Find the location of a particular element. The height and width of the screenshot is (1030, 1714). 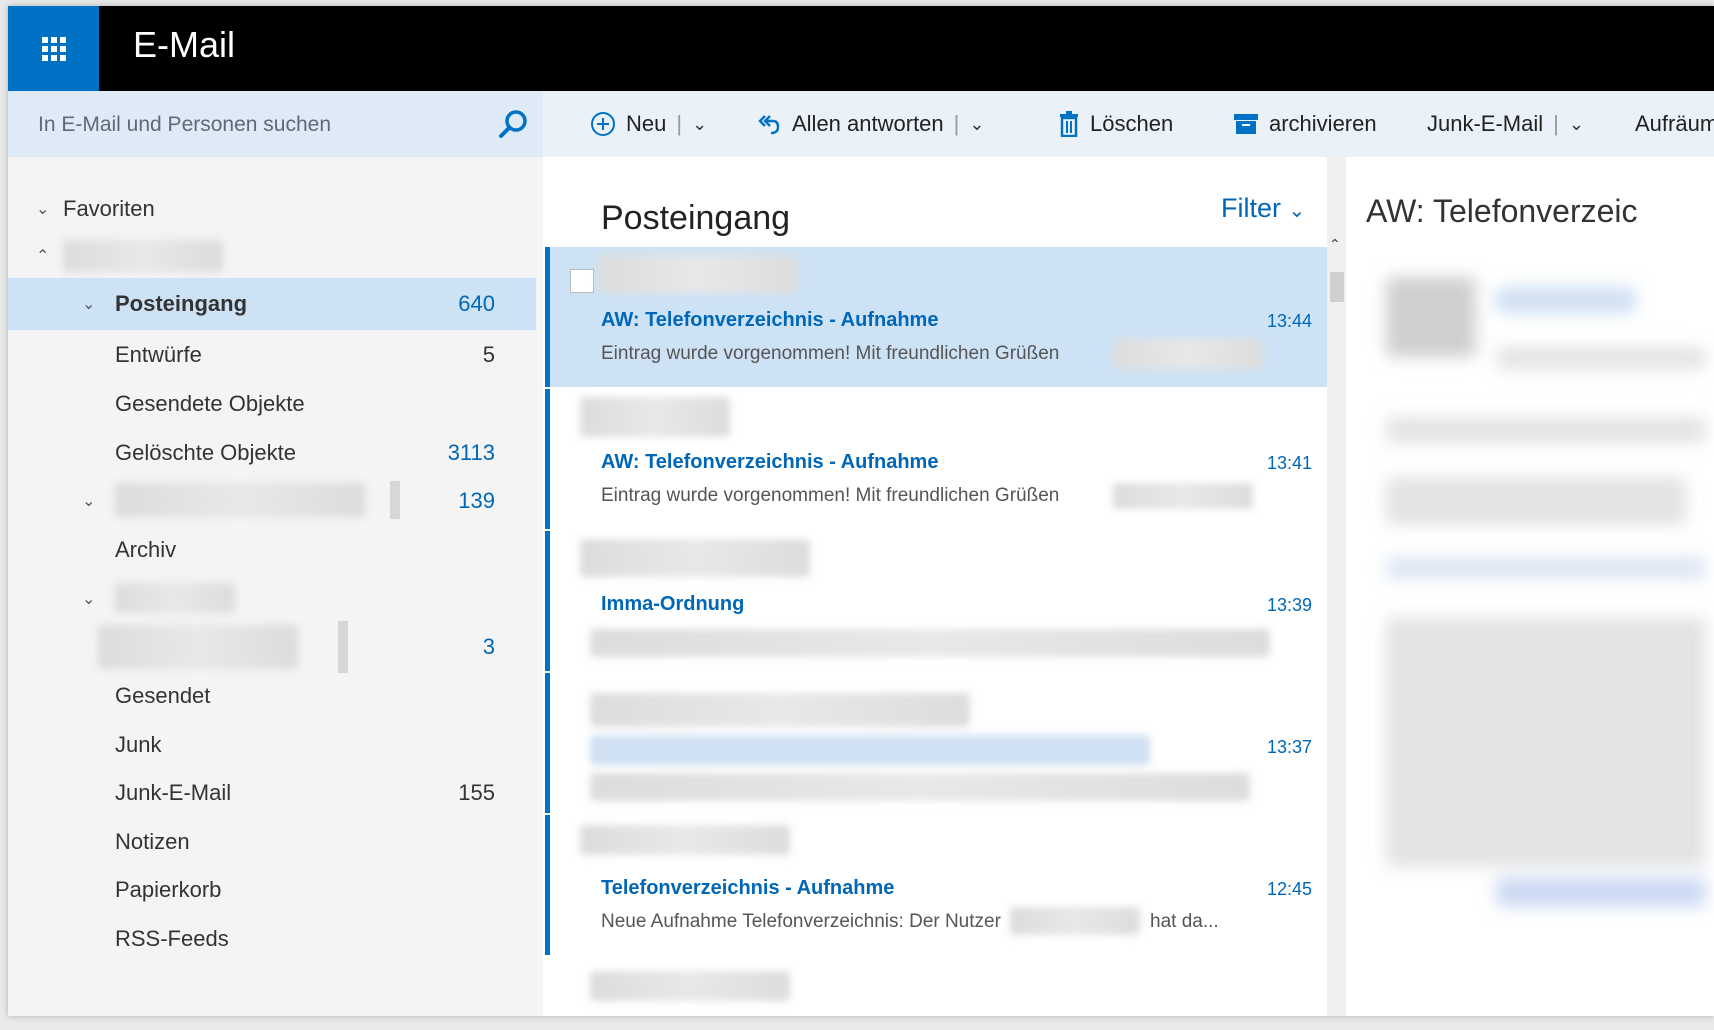

delete-button: Löschen is located at coordinates (1115, 124).